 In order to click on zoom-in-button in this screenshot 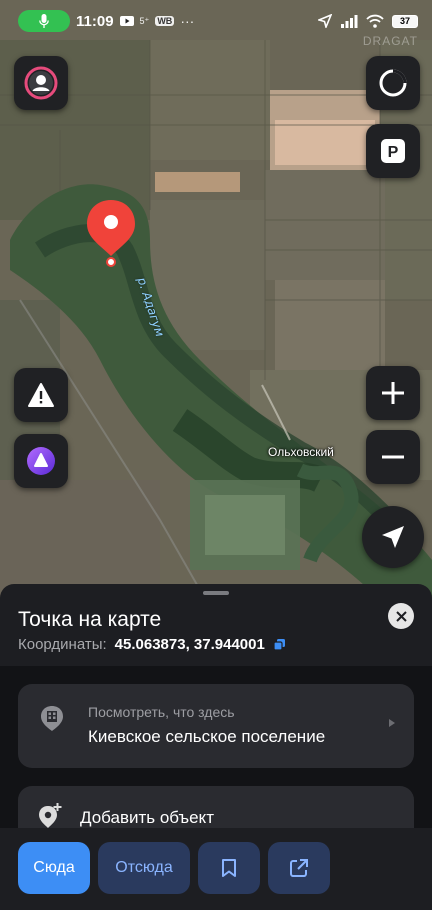, I will do `click(393, 393)`.